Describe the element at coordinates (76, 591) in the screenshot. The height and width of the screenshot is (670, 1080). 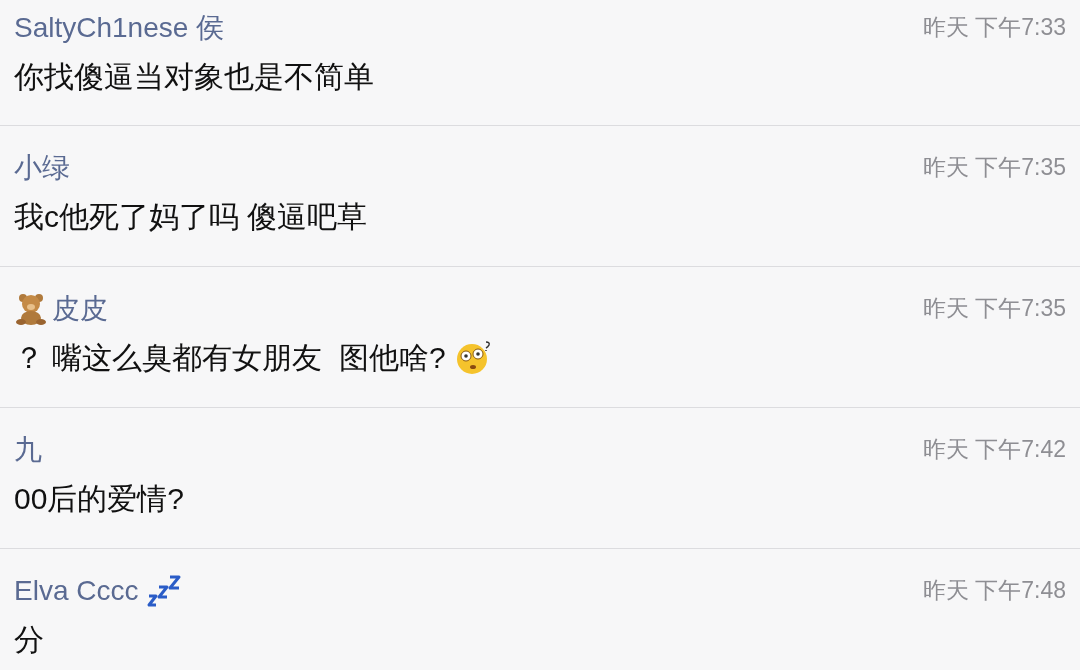
I see `sender-name: Elva Cccc` at that location.